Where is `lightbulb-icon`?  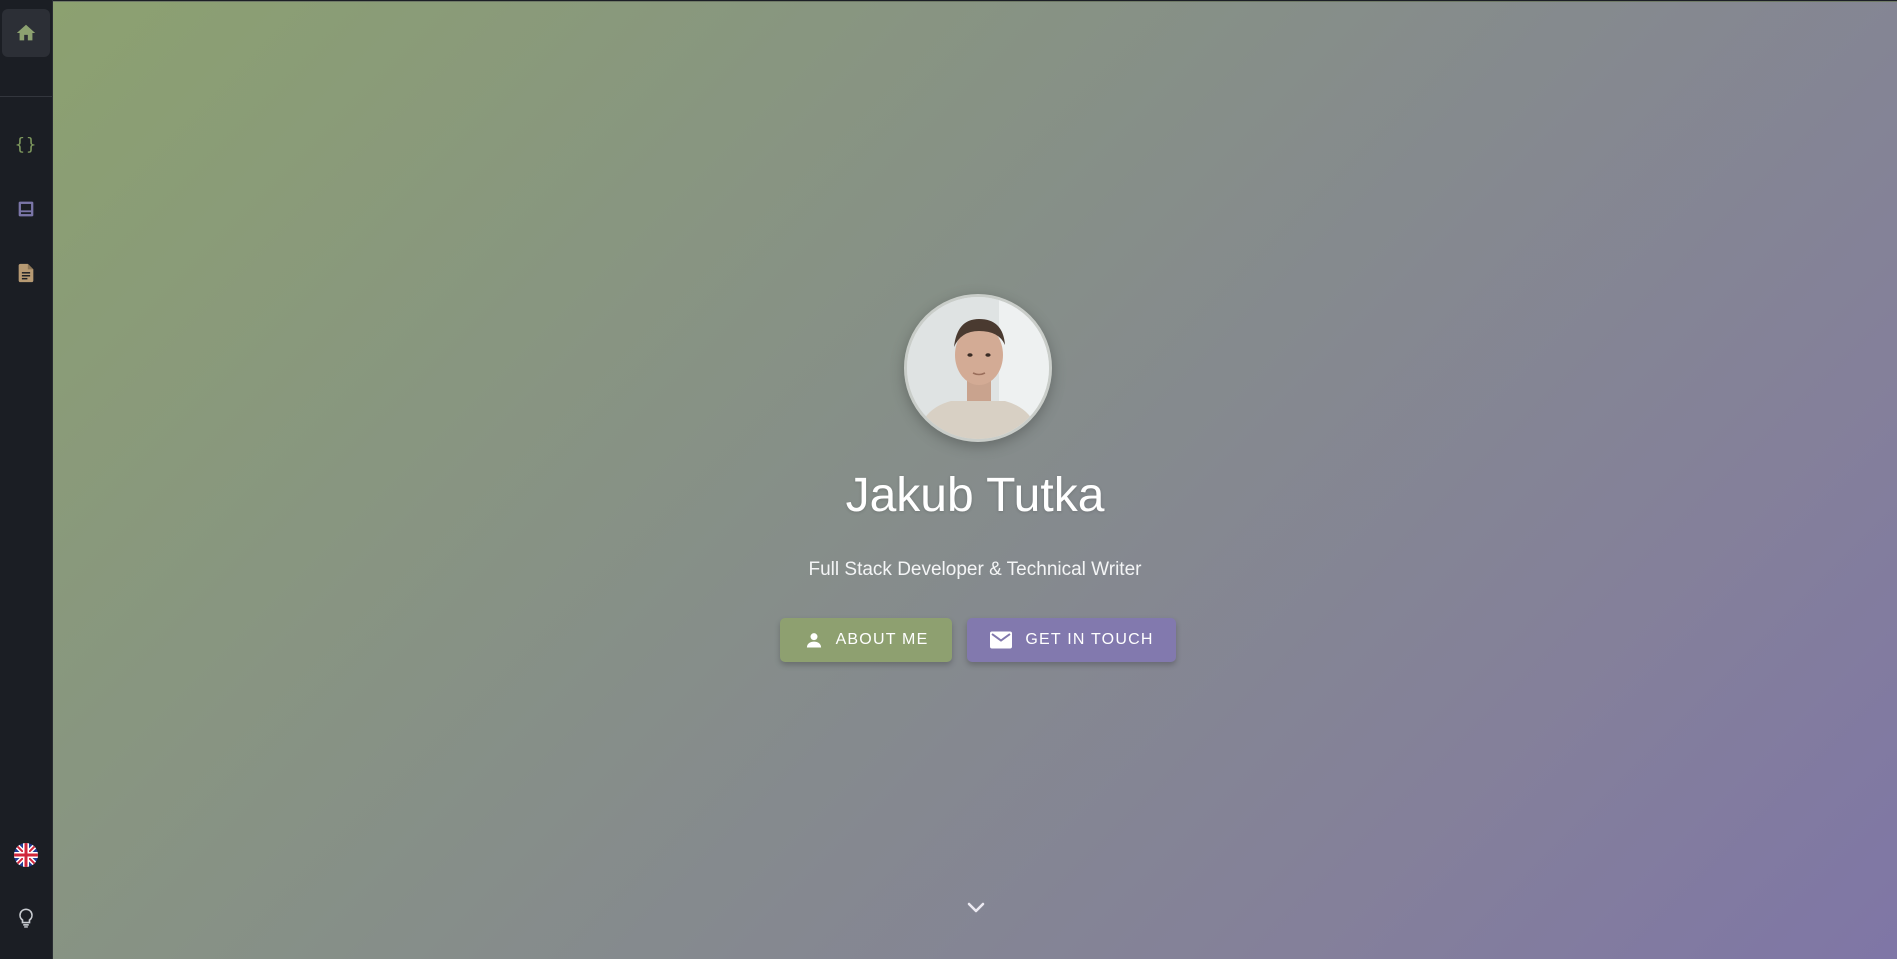 lightbulb-icon is located at coordinates (26, 918).